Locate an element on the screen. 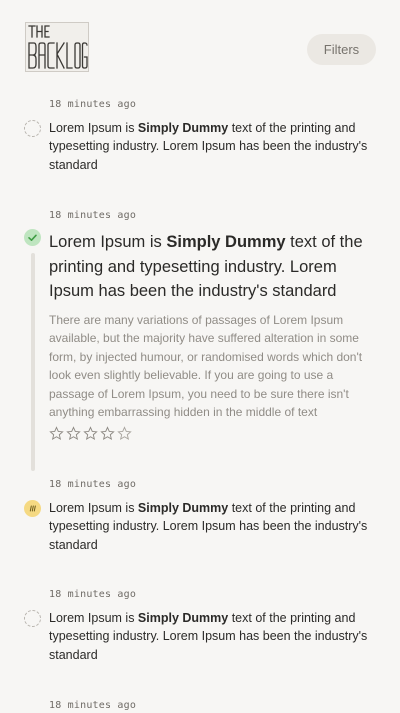  detail-rail is located at coordinates (33, 362).